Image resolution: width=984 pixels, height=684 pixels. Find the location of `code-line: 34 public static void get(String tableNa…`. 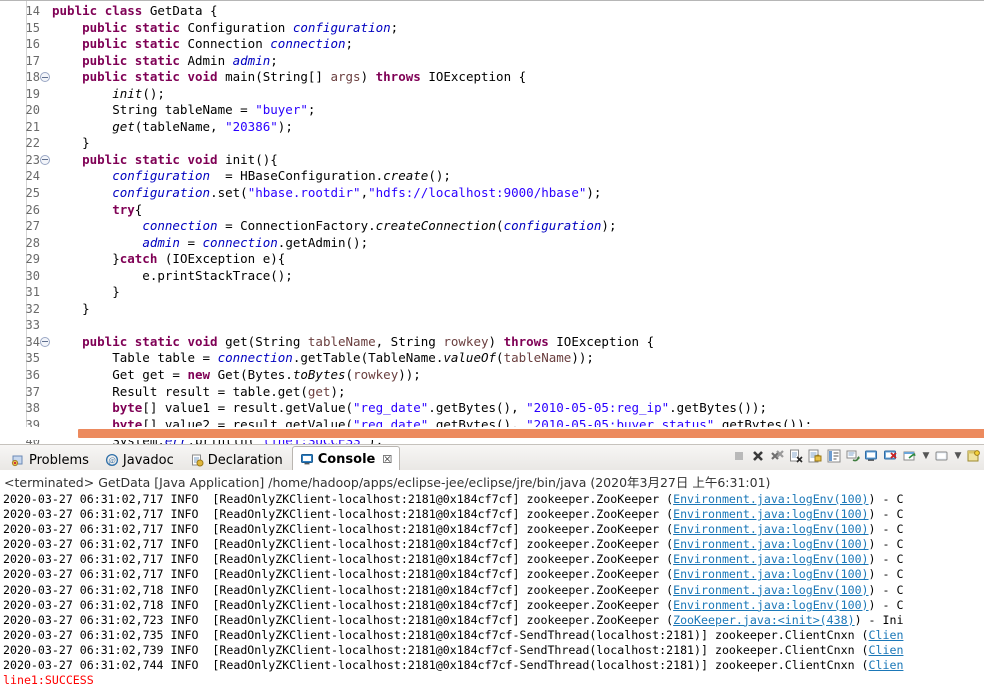

code-line: 34 public static void get(String tableNa… is located at coordinates (492, 342).